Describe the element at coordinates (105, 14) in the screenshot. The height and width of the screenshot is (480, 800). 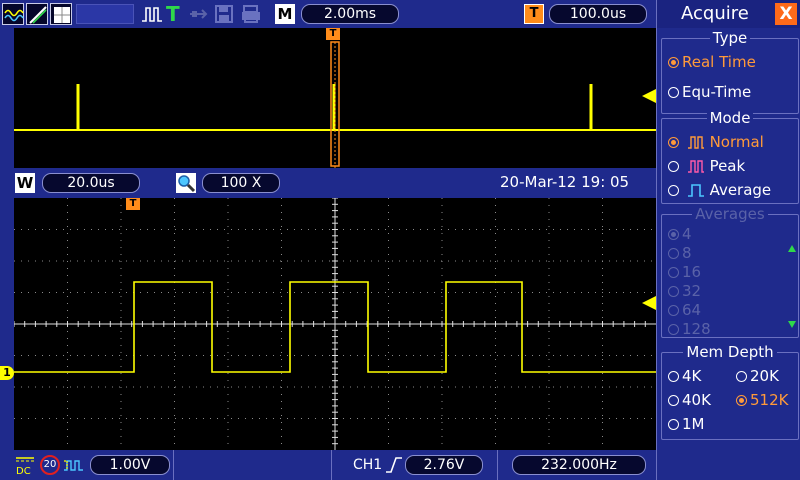
I see `empty-status-slot` at that location.